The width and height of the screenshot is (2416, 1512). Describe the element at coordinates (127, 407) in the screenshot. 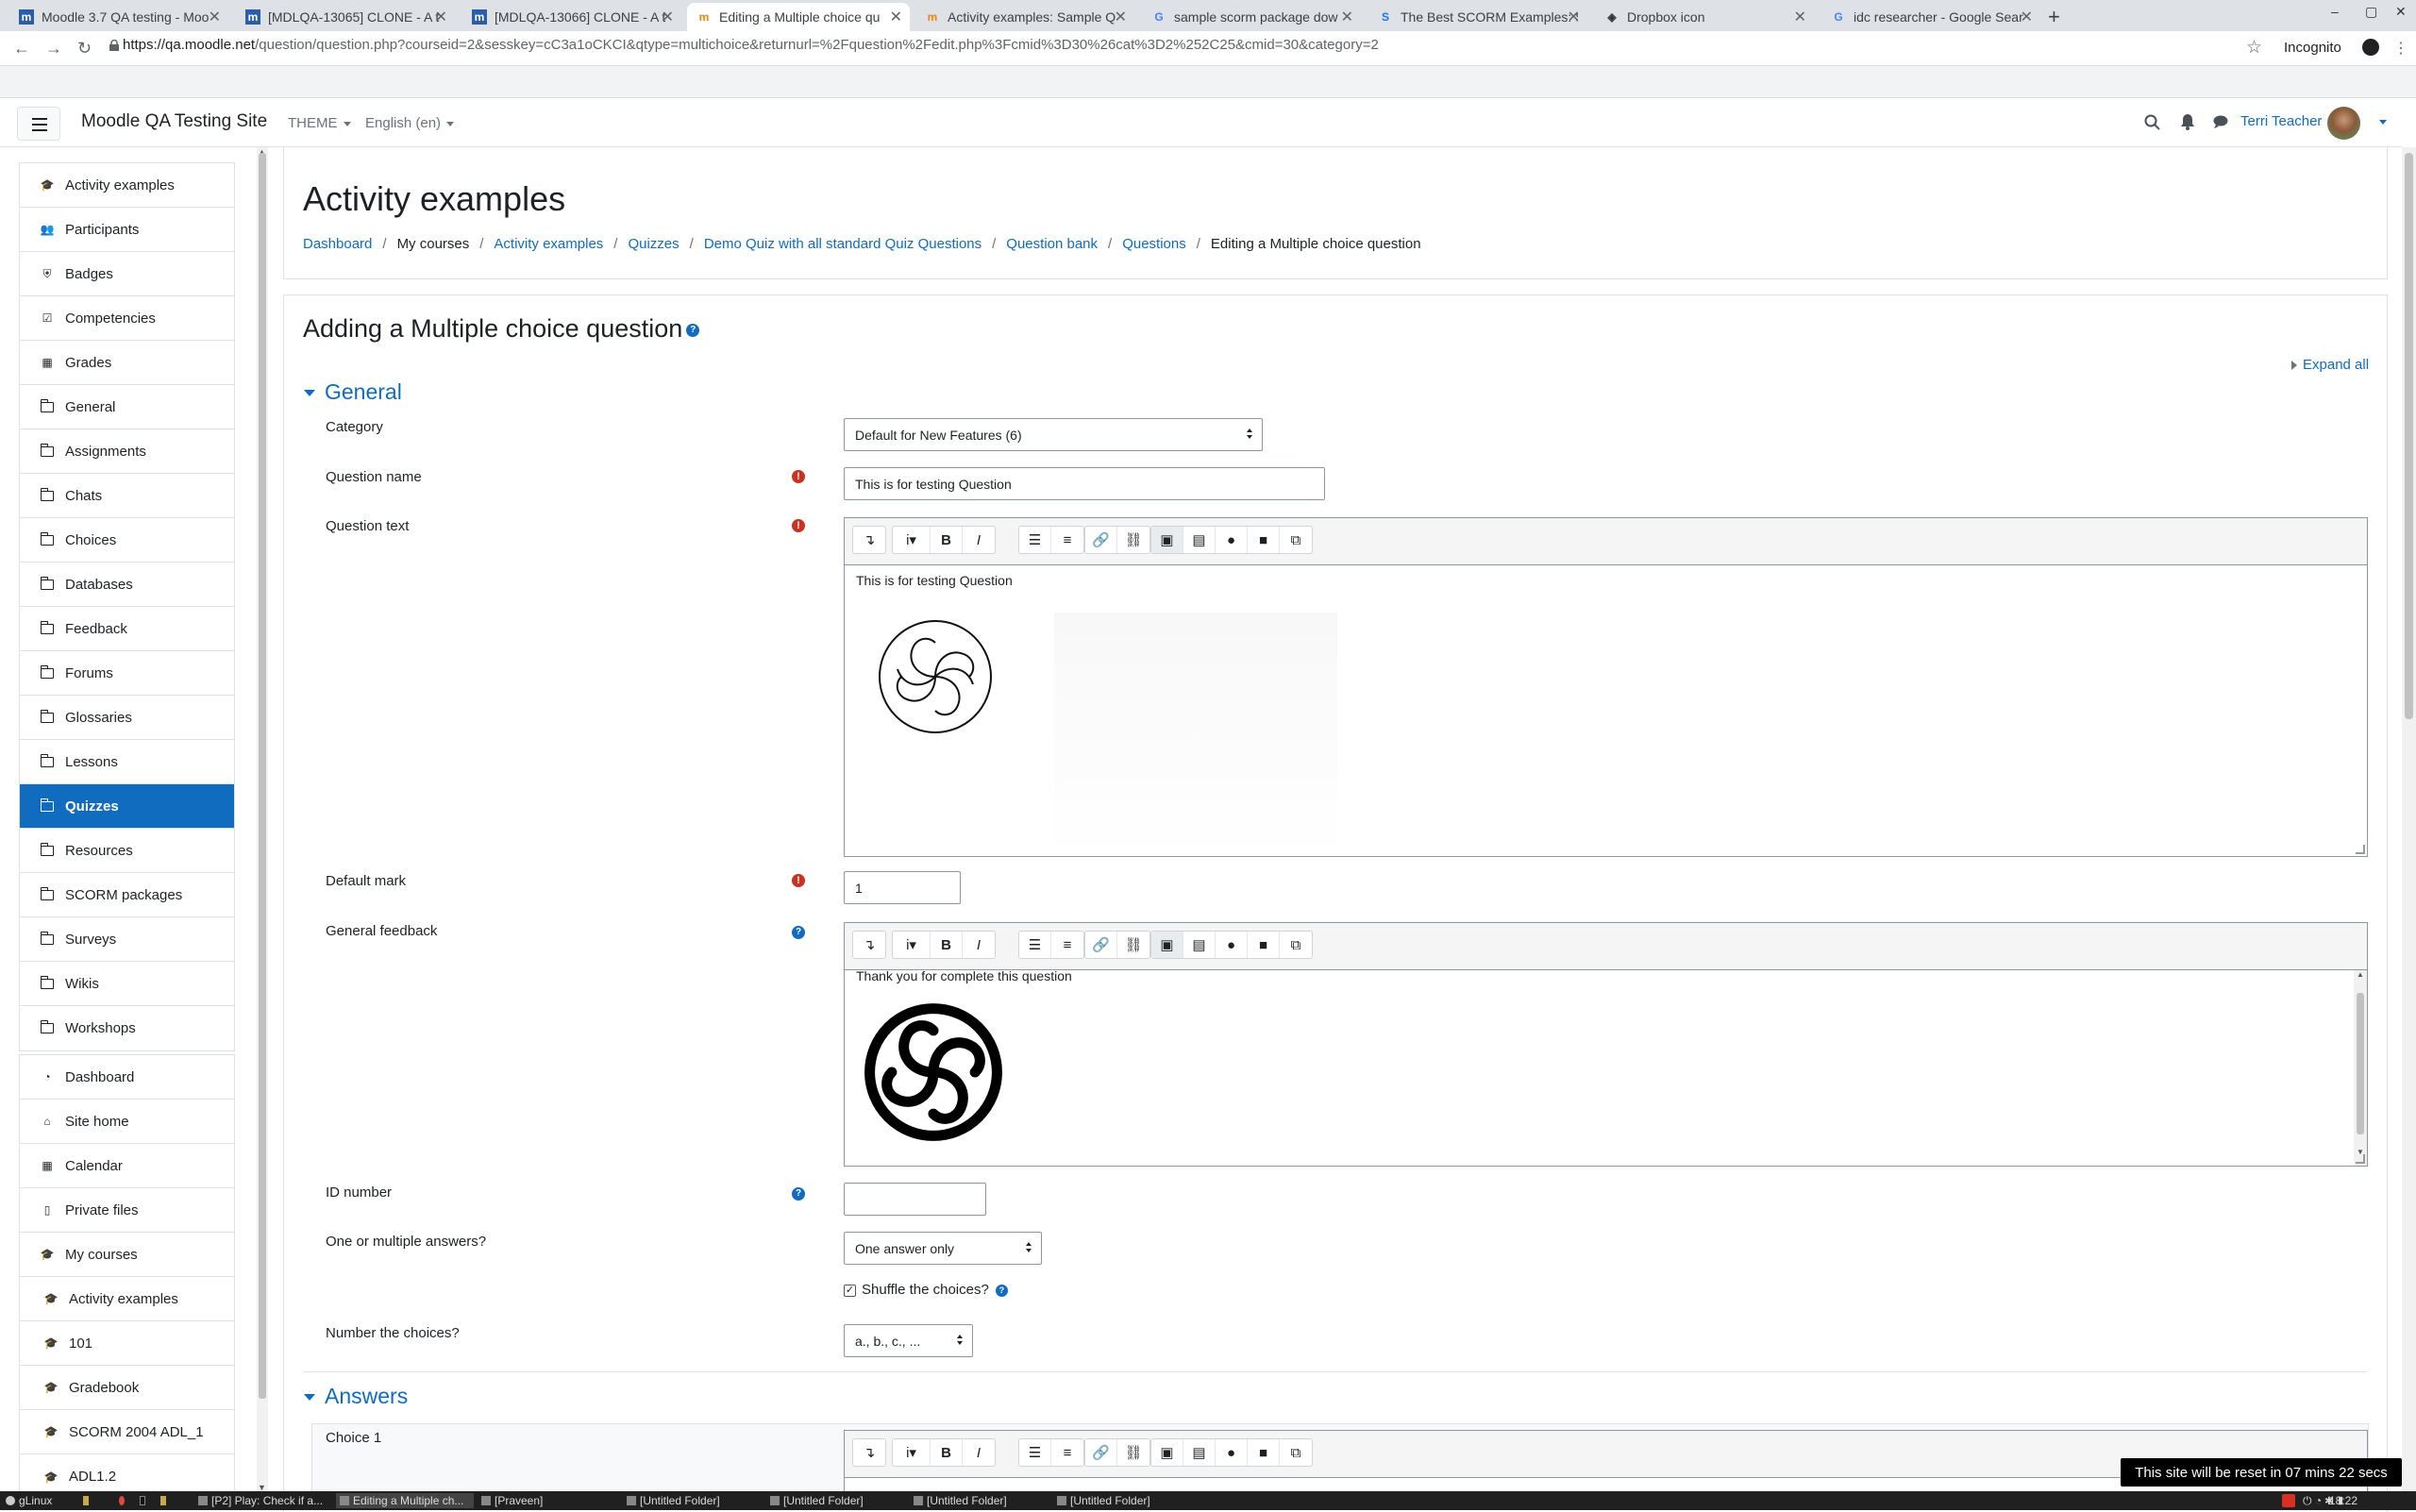

I see `sidebar-item-general: General` at that location.